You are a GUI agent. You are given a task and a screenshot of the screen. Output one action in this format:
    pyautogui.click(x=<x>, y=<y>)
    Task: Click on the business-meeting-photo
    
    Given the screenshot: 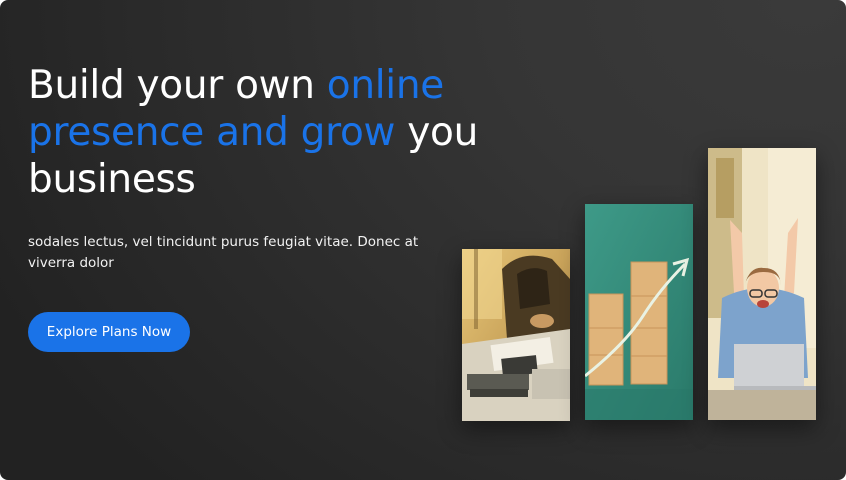 What is the action you would take?
    pyautogui.click(x=516, y=335)
    